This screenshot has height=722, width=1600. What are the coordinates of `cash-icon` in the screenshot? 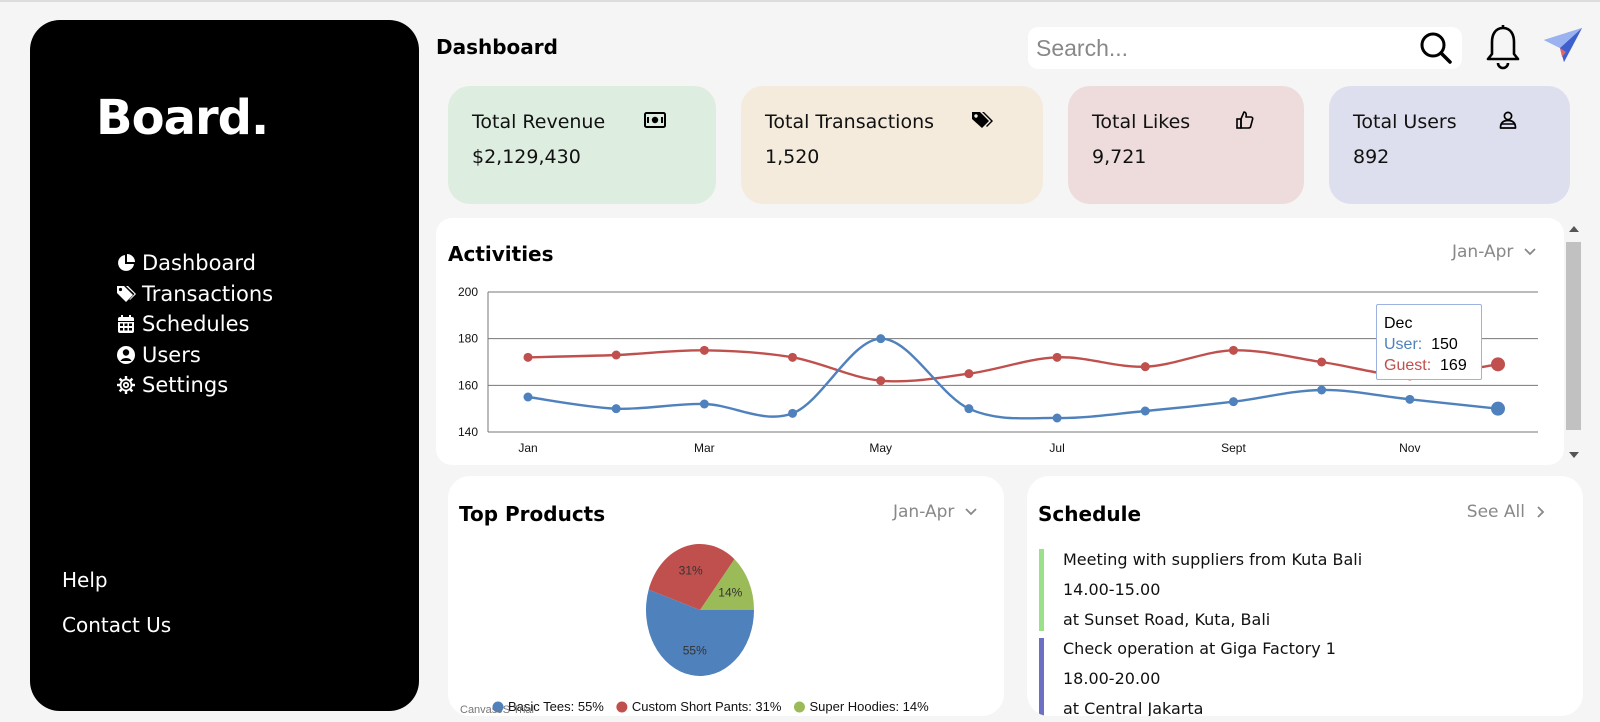 It's located at (655, 120).